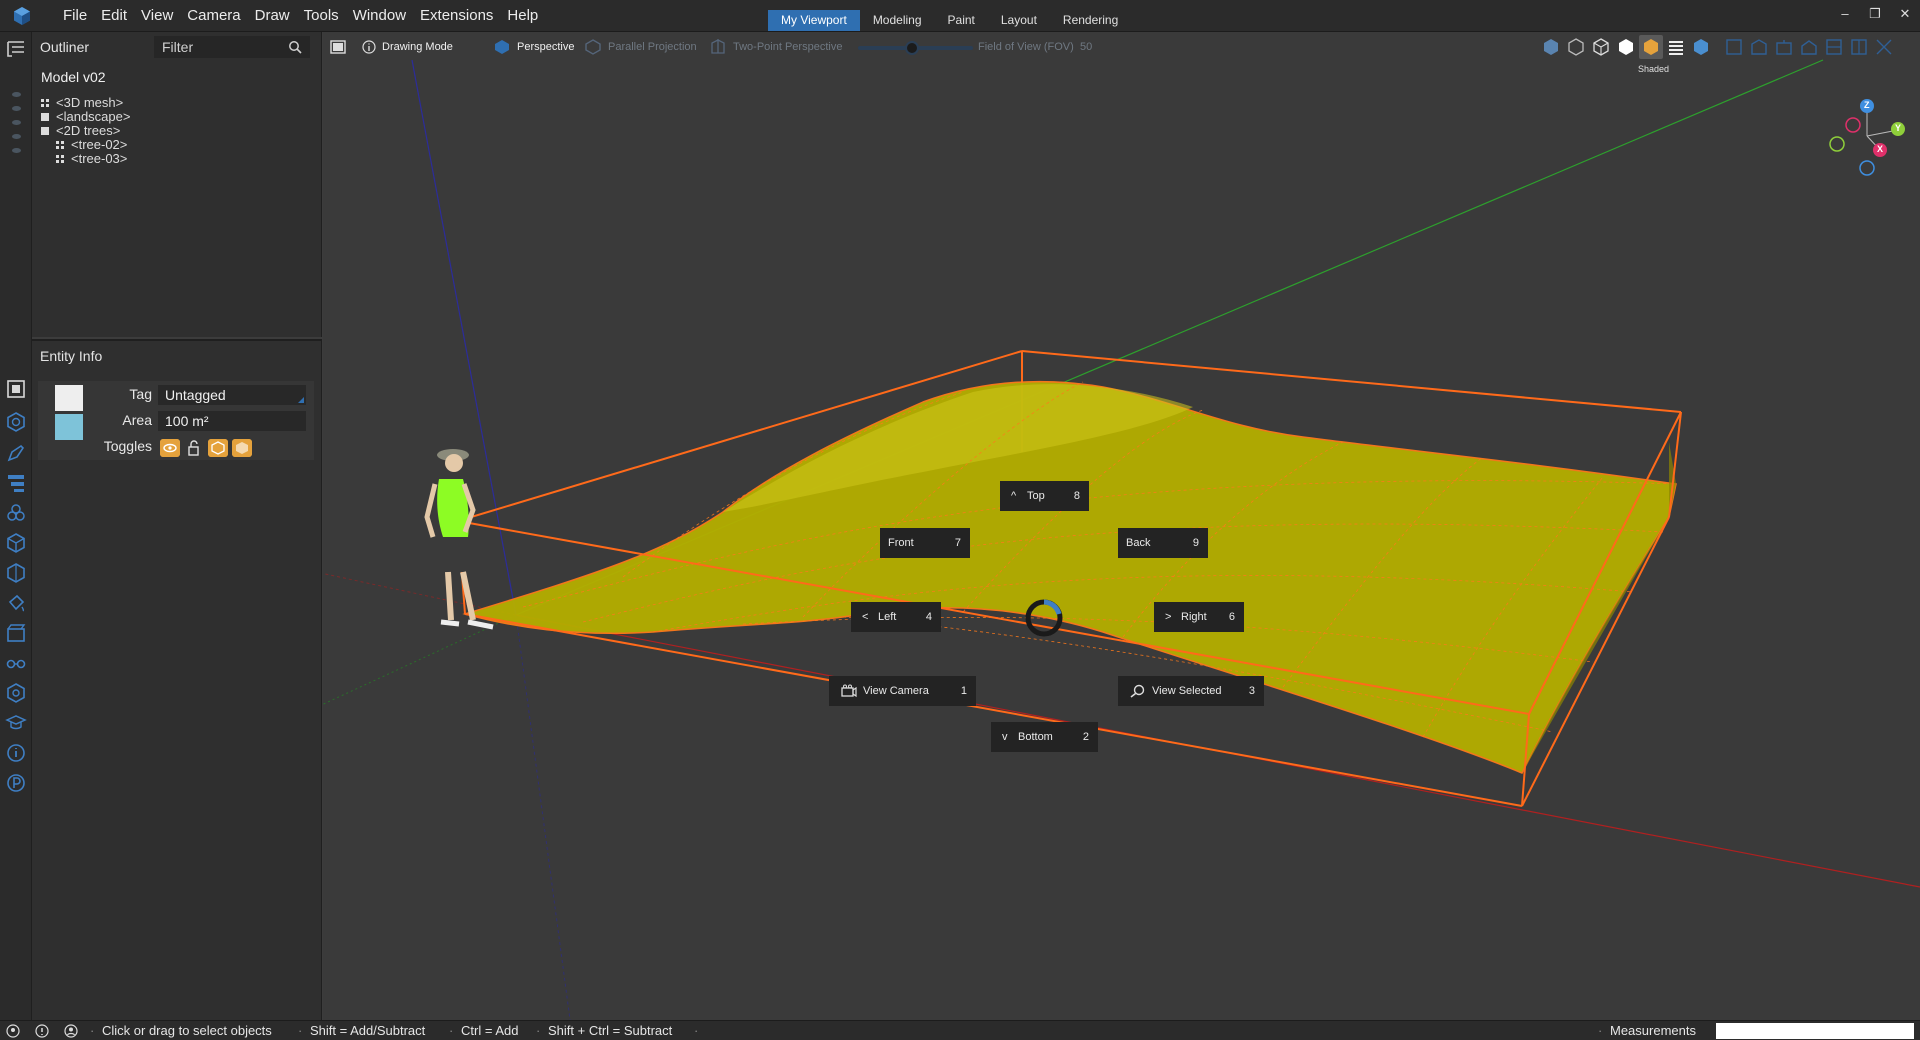 The height and width of the screenshot is (1040, 1920). Describe the element at coordinates (91, 159) in the screenshot. I see `outliner-item-tree-03: <tree-03>` at that location.